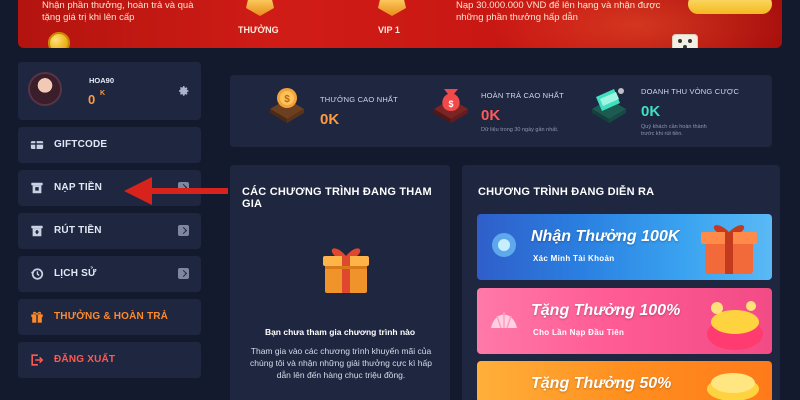 This screenshot has width=800, height=400. I want to click on panel-title: CHƯƠNG TRÌNH ĐANG DIỄN RA, so click(566, 192).